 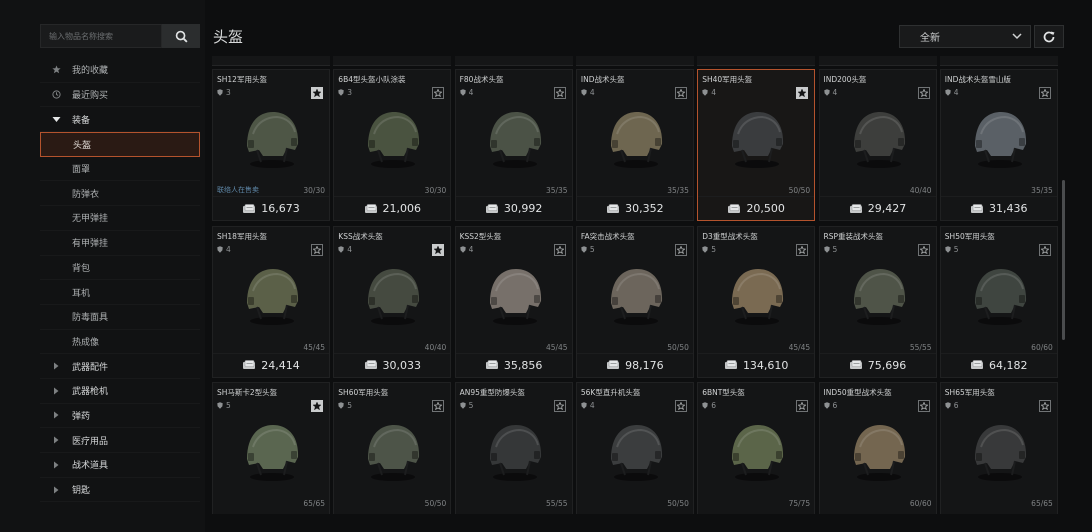 What do you see at coordinates (90, 96) in the screenshot?
I see `sidebar-item-label: 最近购买` at bounding box center [90, 96].